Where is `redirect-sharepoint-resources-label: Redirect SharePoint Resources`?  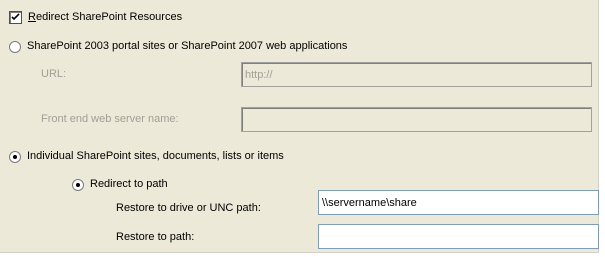 redirect-sharepoint-resources-label: Redirect SharePoint Resources is located at coordinates (105, 17).